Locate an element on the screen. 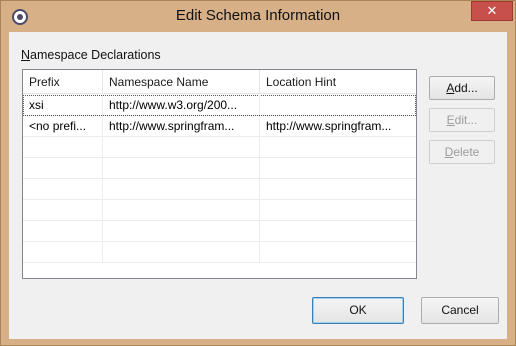  title-bar: Edit Schema Information ✕ is located at coordinates (258, 16).